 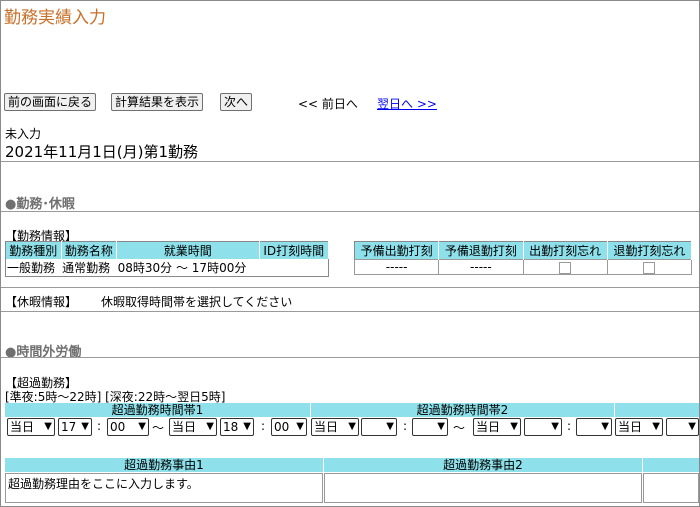 What do you see at coordinates (31, 427) in the screenshot?
I see `band1-start-day-select: 当日 ▼` at bounding box center [31, 427].